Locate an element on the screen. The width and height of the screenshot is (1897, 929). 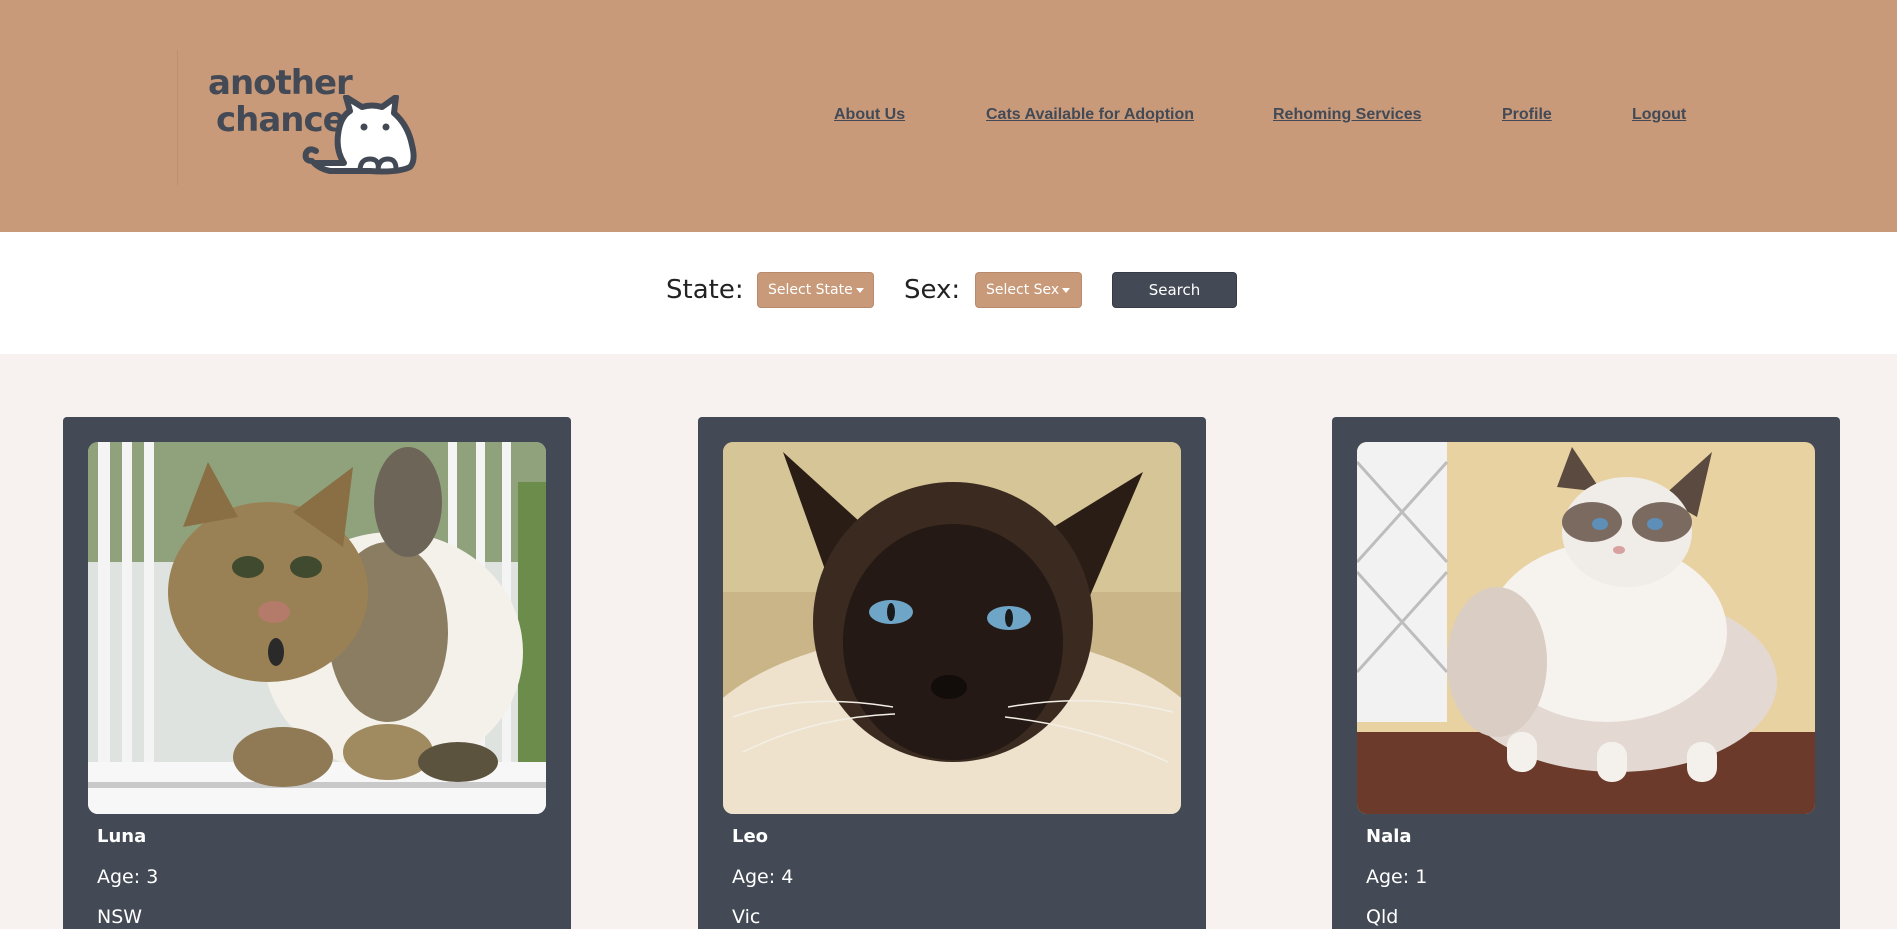
cat-card-luna: Luna Age: 3 NSW is located at coordinates (317, 673).